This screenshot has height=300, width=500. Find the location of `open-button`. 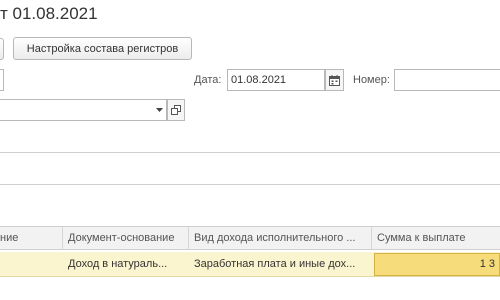

open-button is located at coordinates (176, 110).